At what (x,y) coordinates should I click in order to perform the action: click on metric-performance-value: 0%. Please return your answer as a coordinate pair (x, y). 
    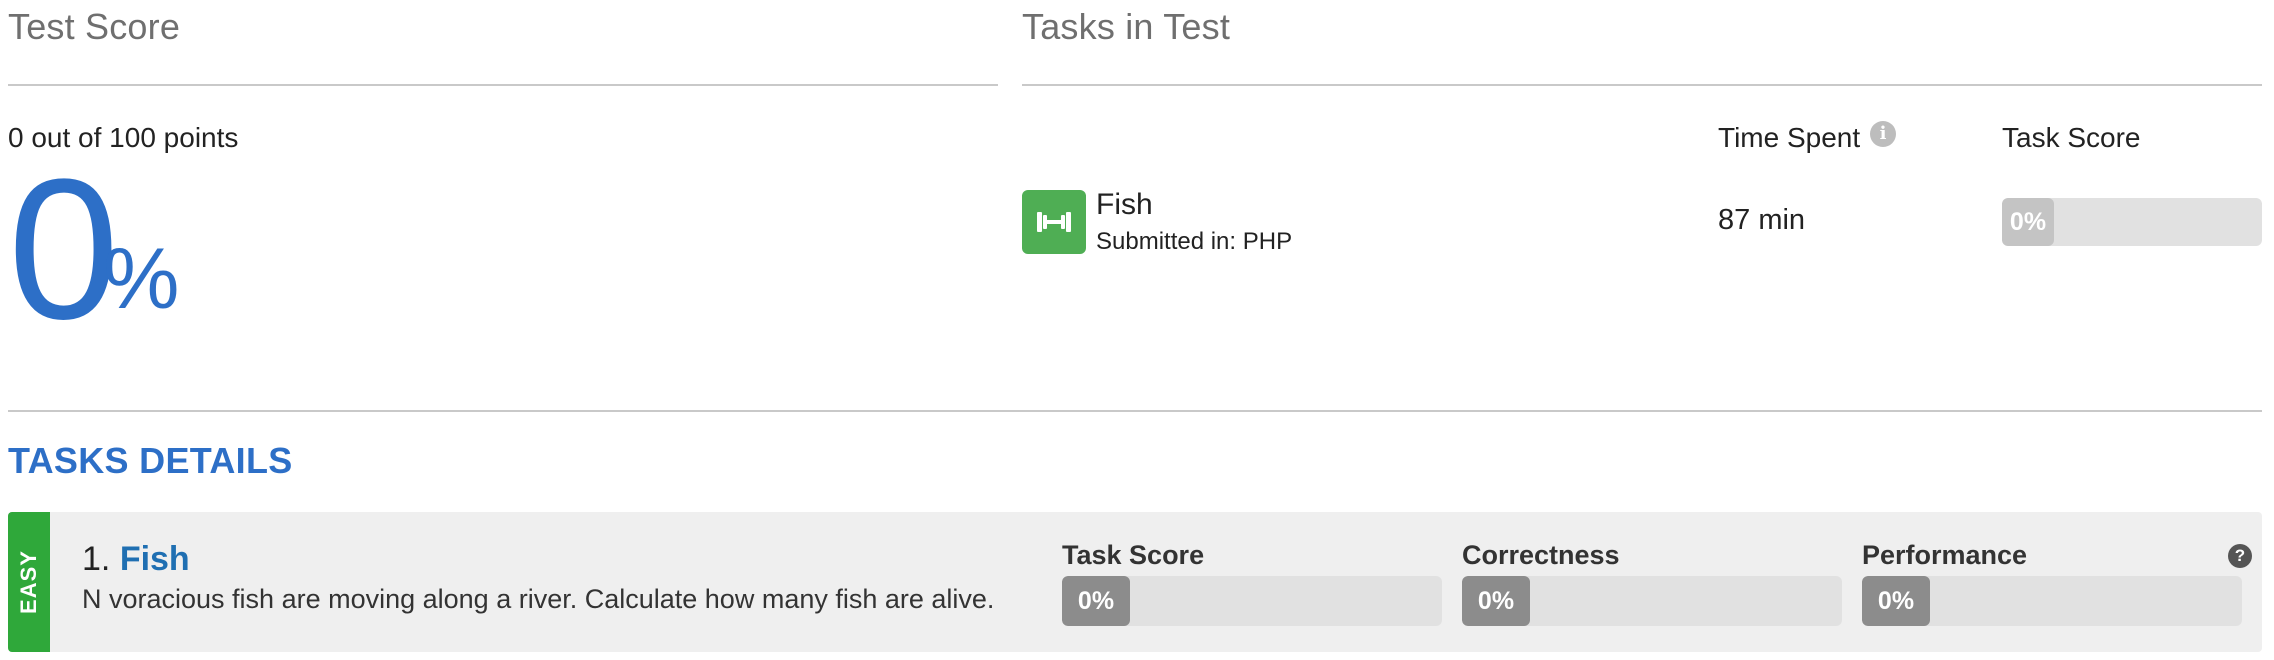
    Looking at the image, I should click on (1896, 601).